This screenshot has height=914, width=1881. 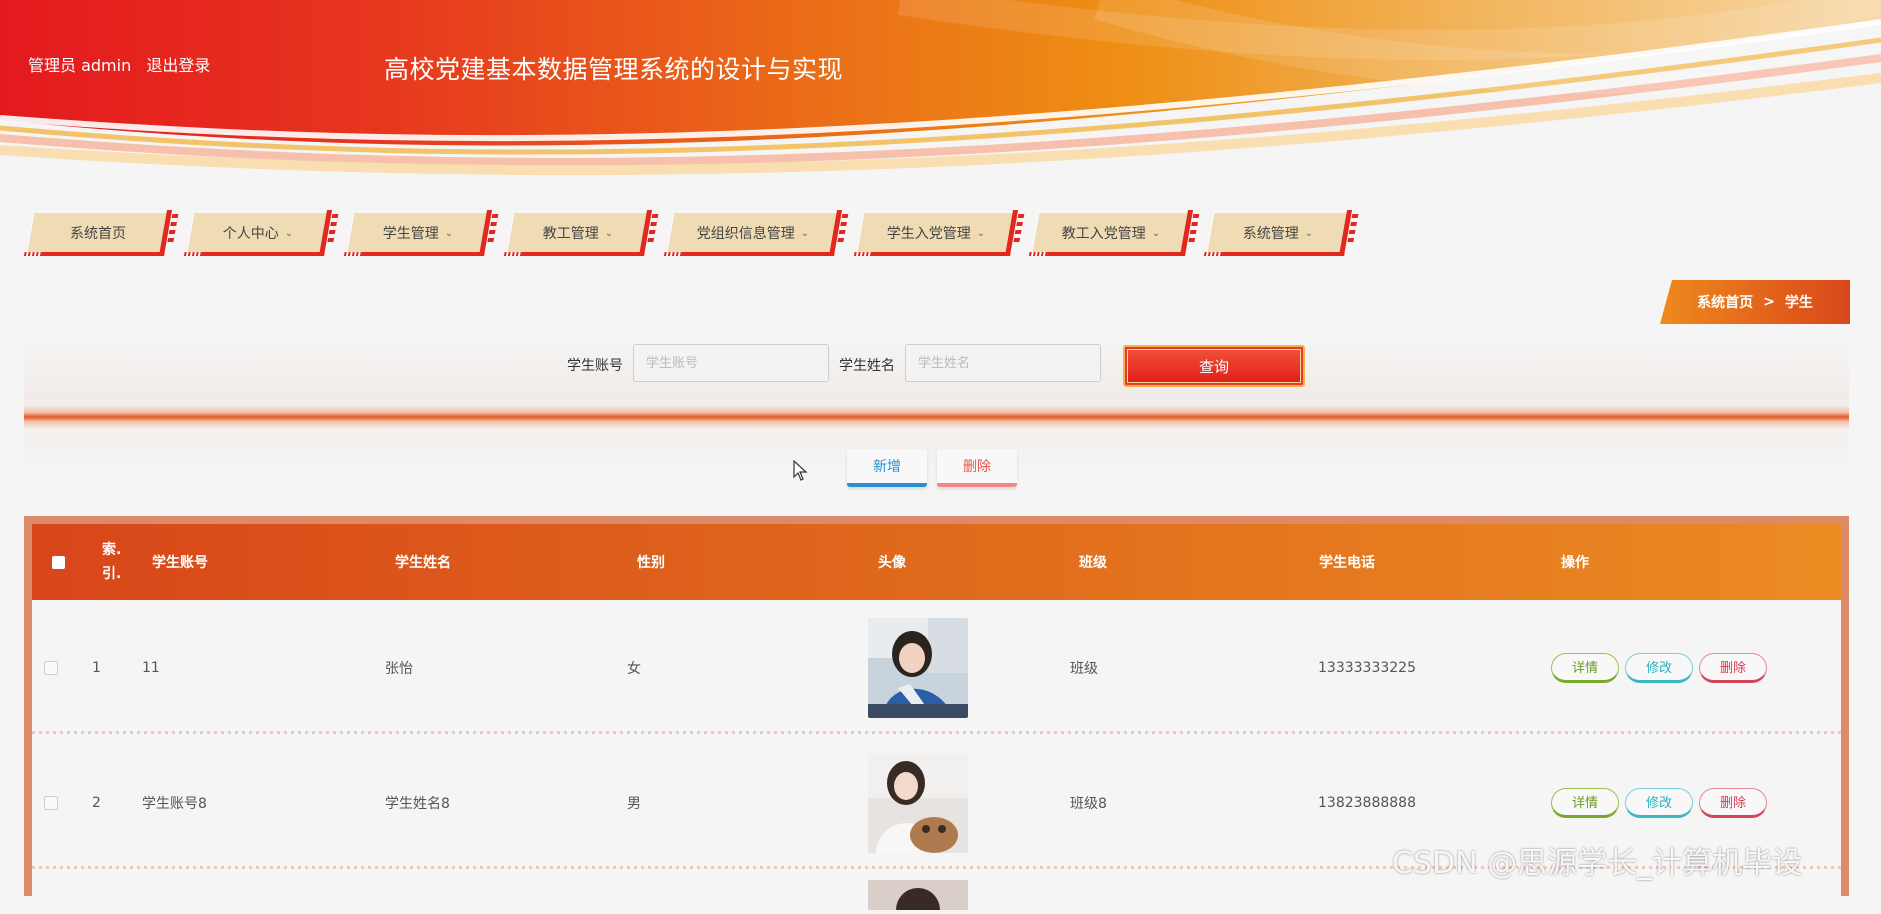 What do you see at coordinates (1003, 363) in the screenshot?
I see `student-name-input` at bounding box center [1003, 363].